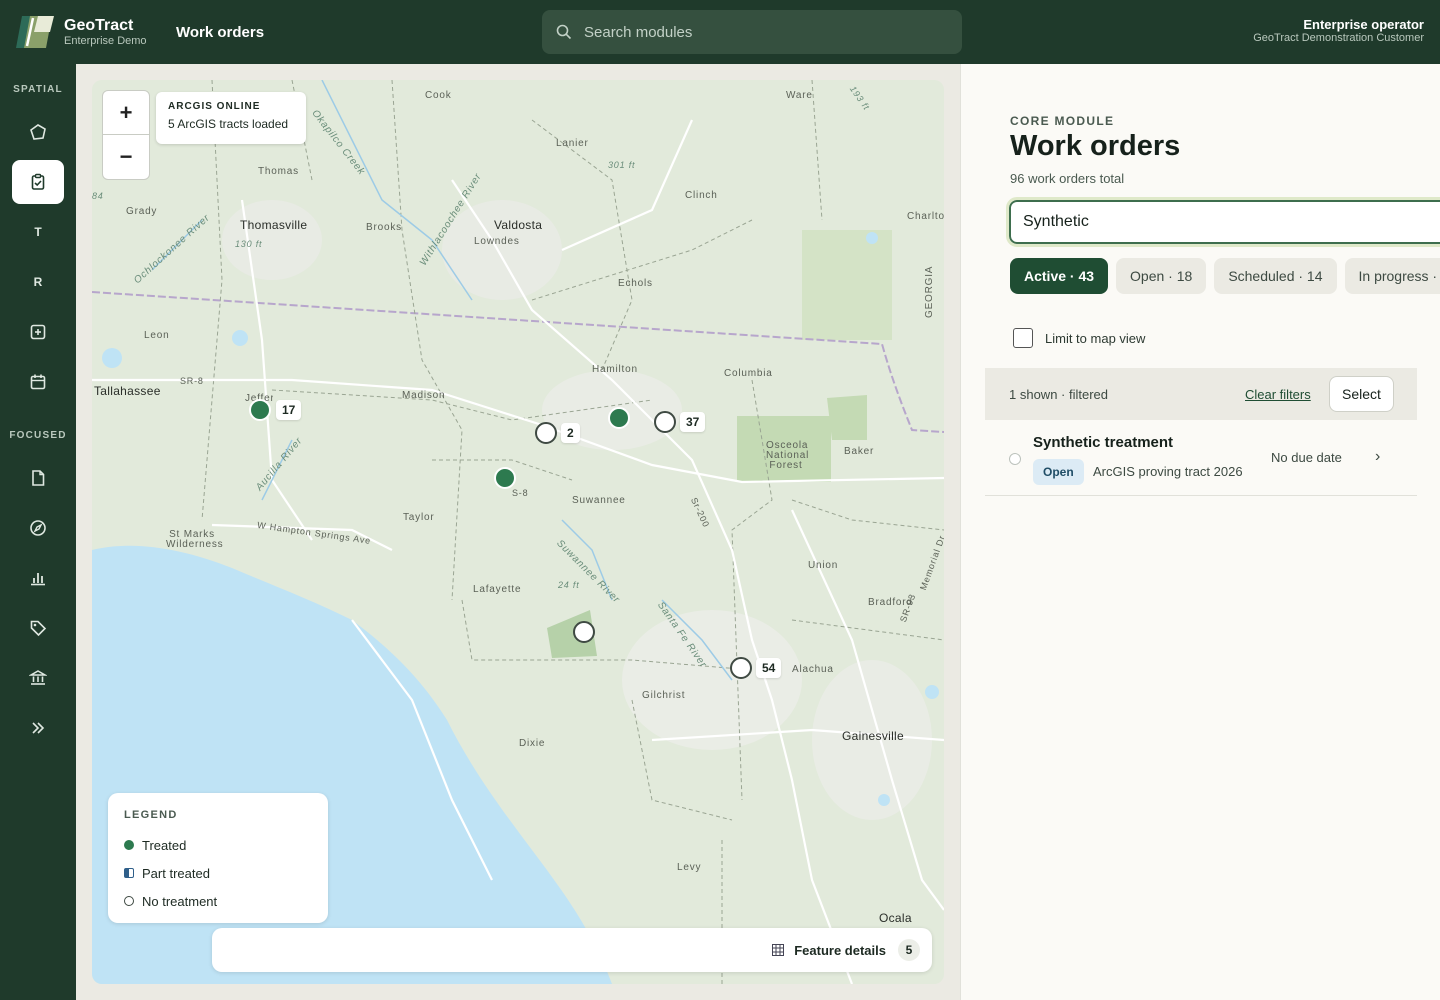 The height and width of the screenshot is (1000, 1440). Describe the element at coordinates (769, 668) in the screenshot. I see `cluster-count: 54` at that location.